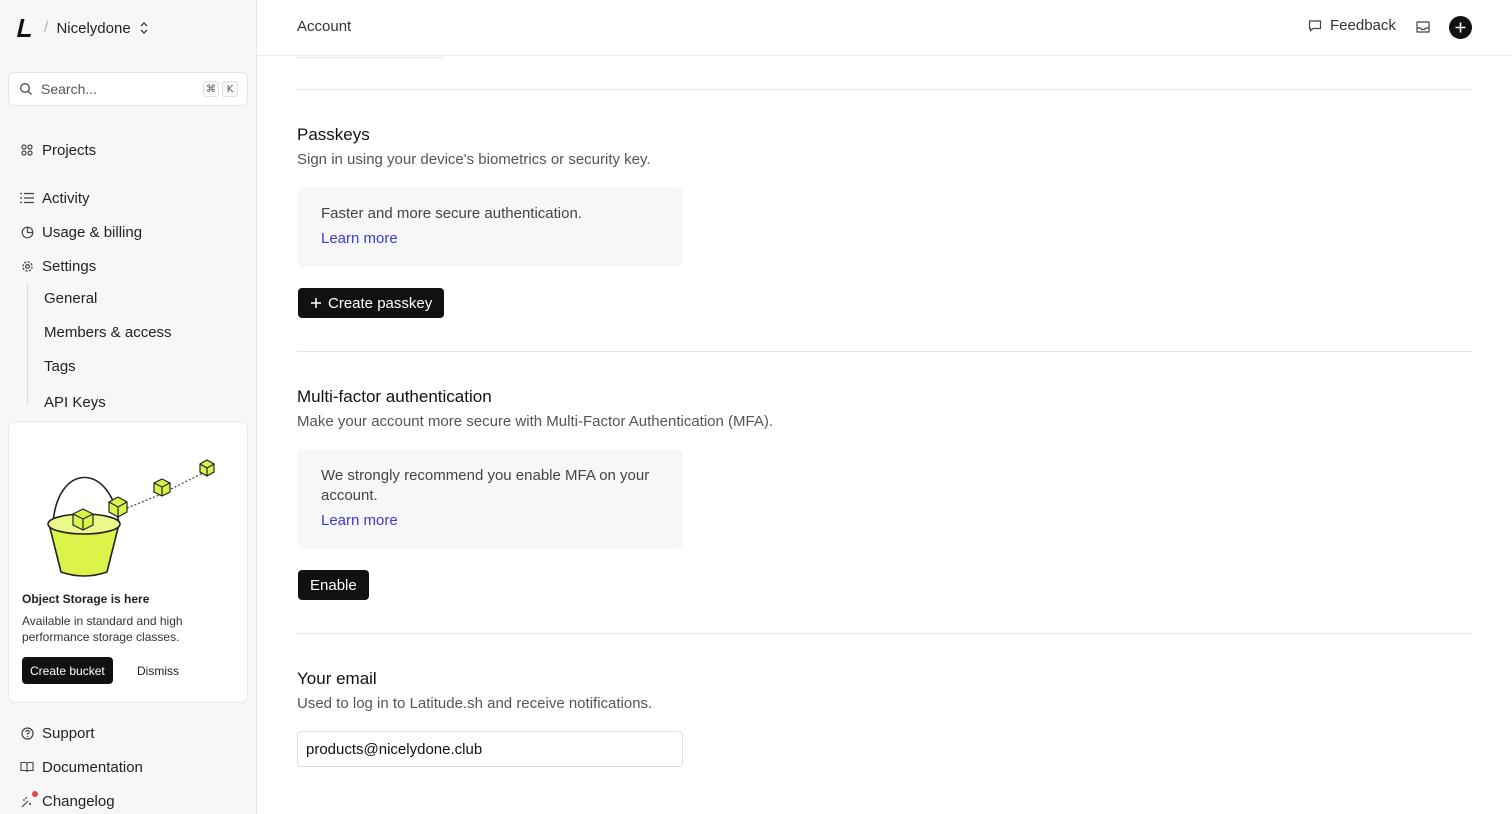 This screenshot has height=814, width=1512. I want to click on search-box: ⌘ K, so click(128, 89).